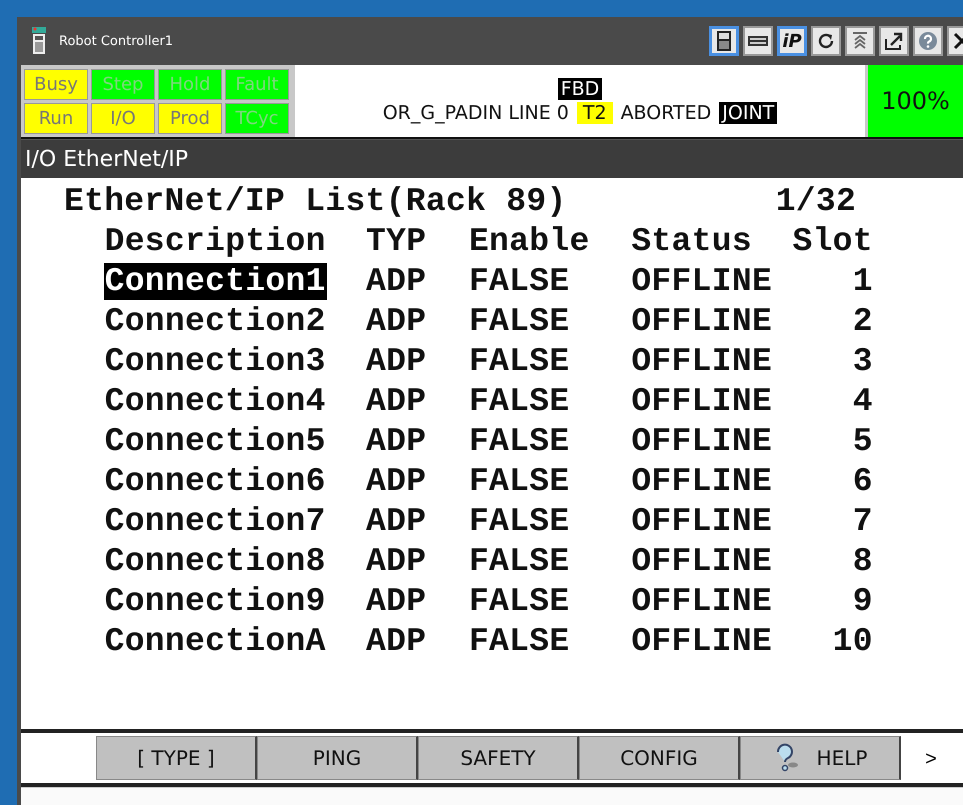  What do you see at coordinates (580, 89) in the screenshot?
I see `mode-label: FBD` at bounding box center [580, 89].